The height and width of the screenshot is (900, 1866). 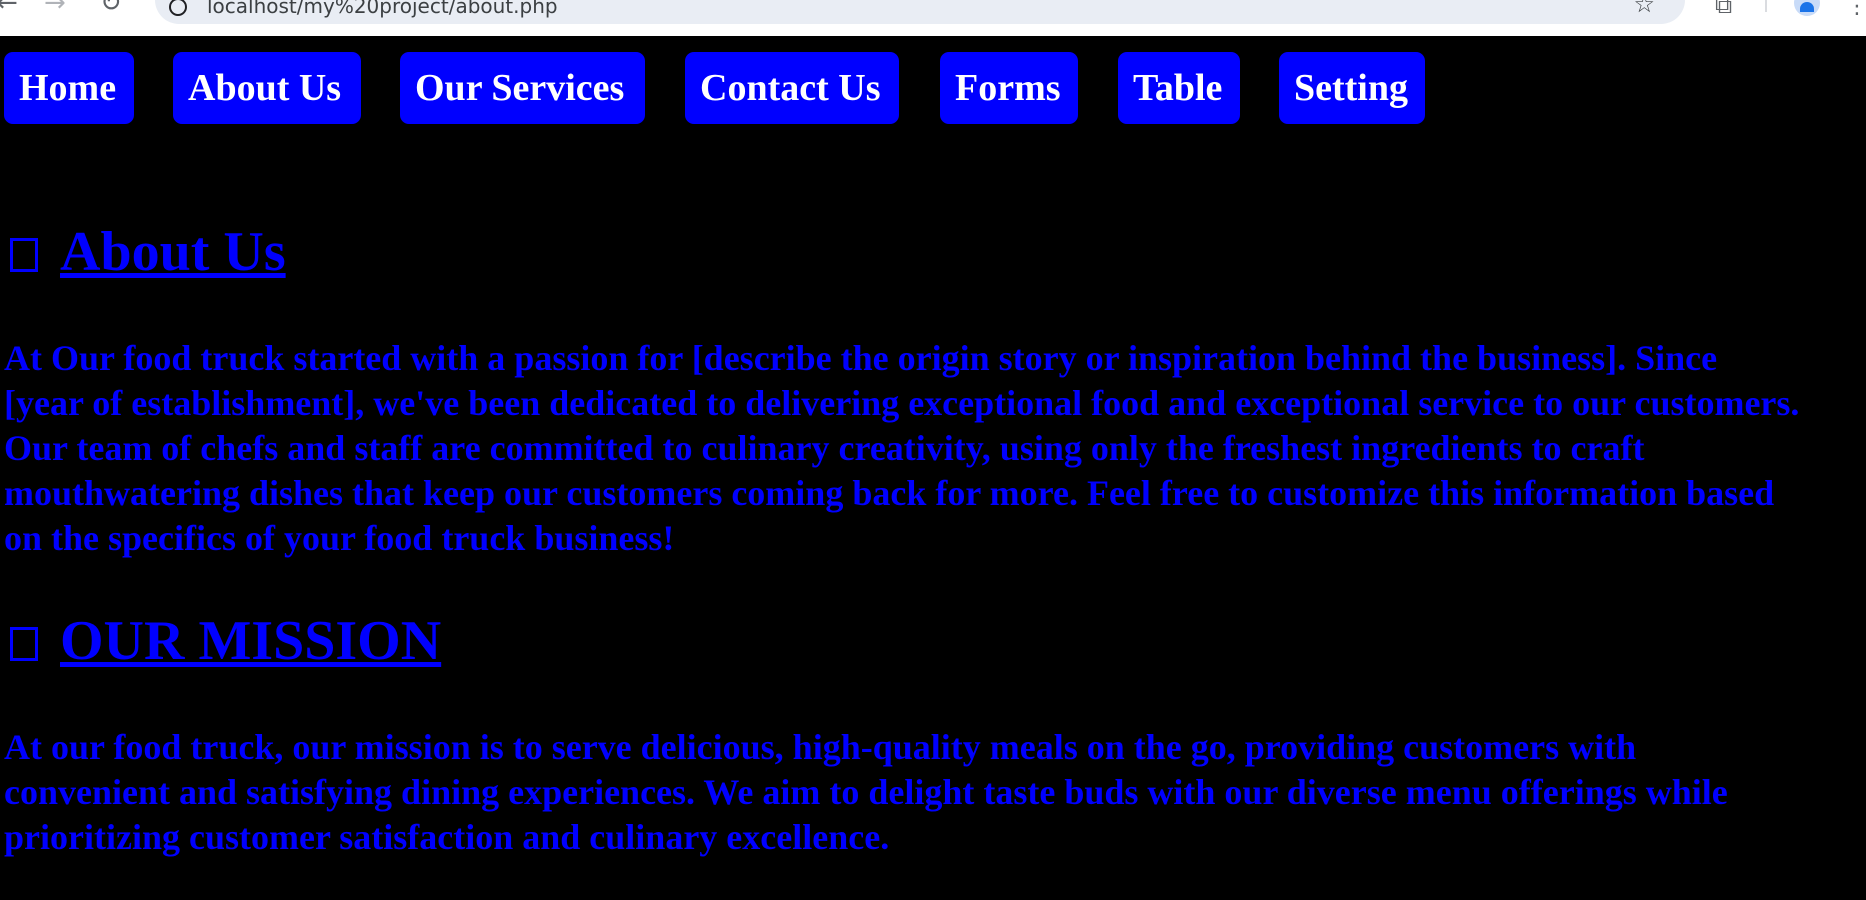 What do you see at coordinates (920, 12) in the screenshot?
I see `address-bar: localhost/my%20project/about.php ☆` at bounding box center [920, 12].